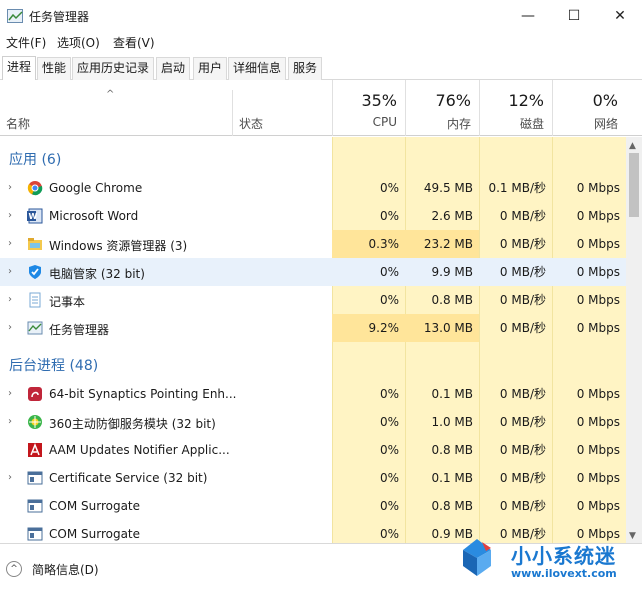  Describe the element at coordinates (313, 272) in the screenshot. I see `process-row: › 电脑管家 (32 bit) 0% 9.9 MB 0 MB/秒 0 Mbps` at that location.